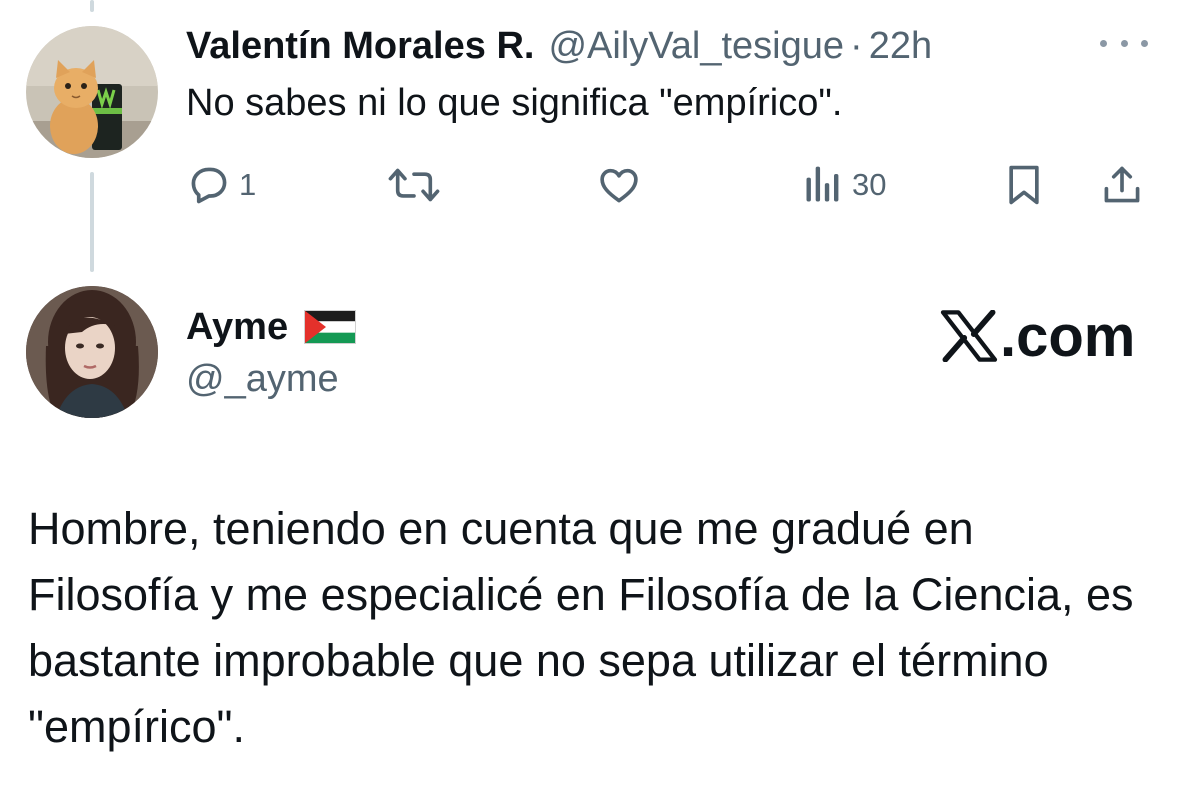 This screenshot has width=1179, height=806. I want to click on quoted-author-display-name: Ayme, so click(237, 327).